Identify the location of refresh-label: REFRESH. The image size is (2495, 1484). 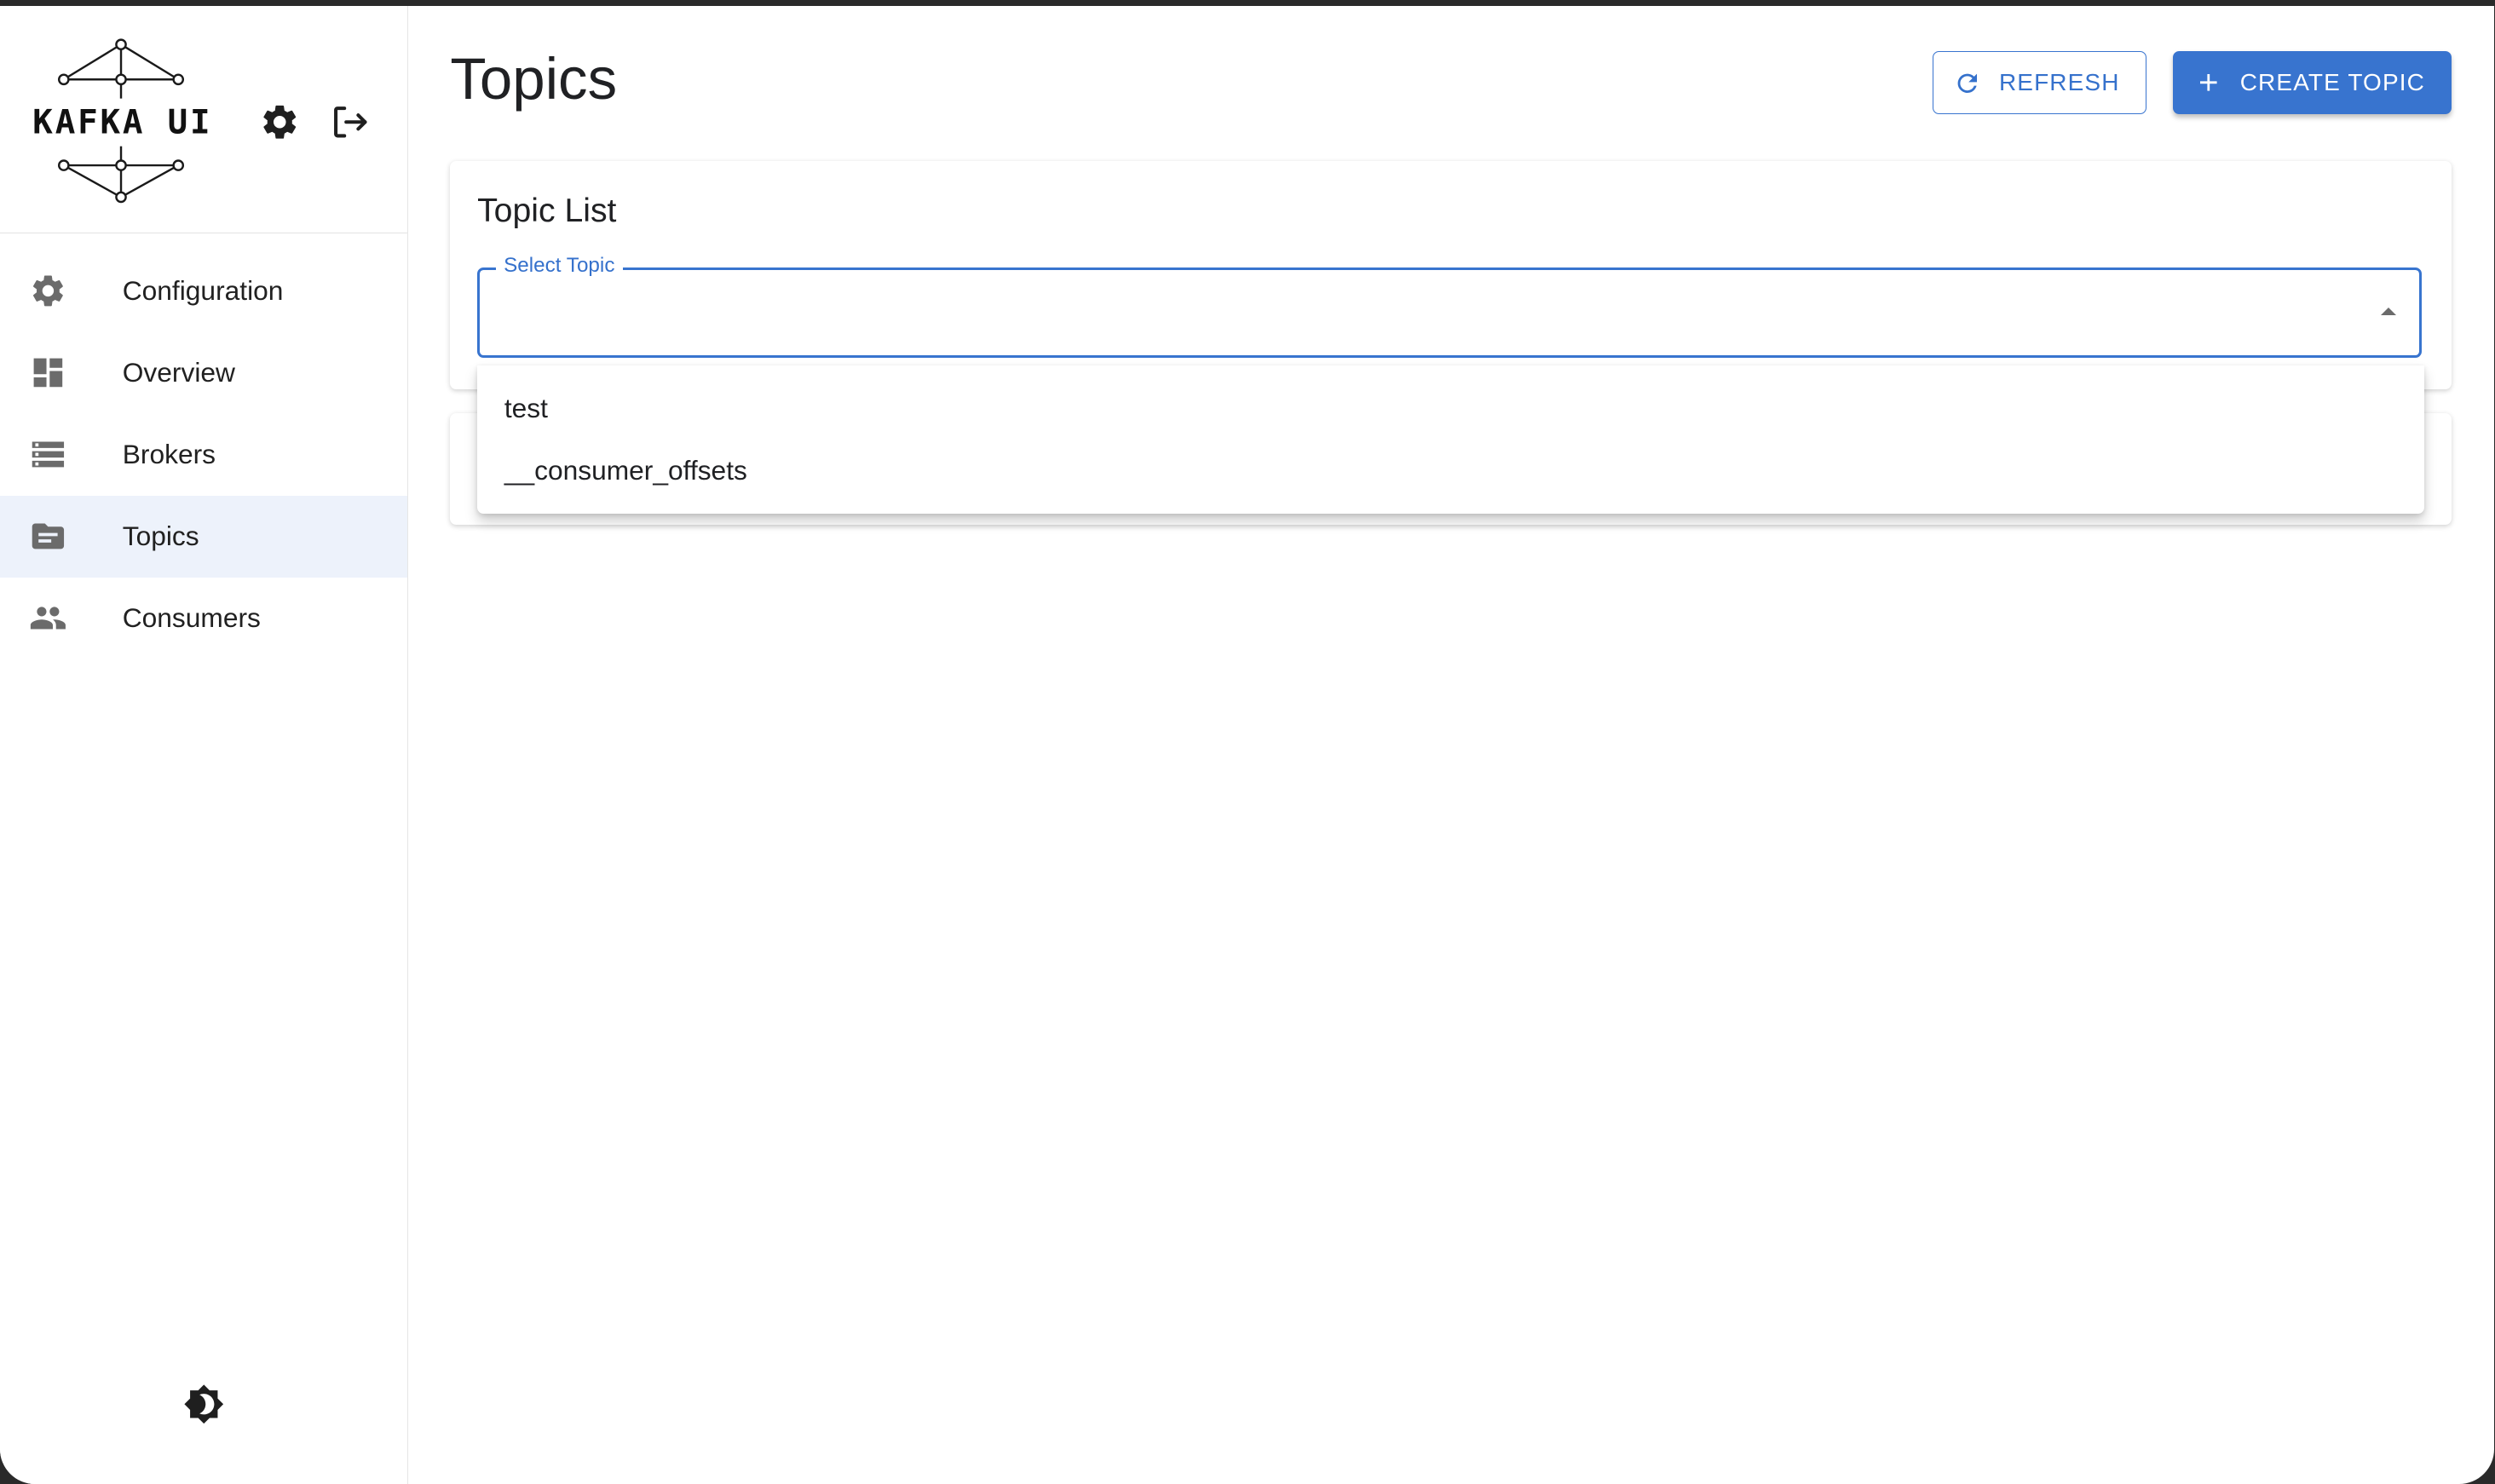
(2059, 82).